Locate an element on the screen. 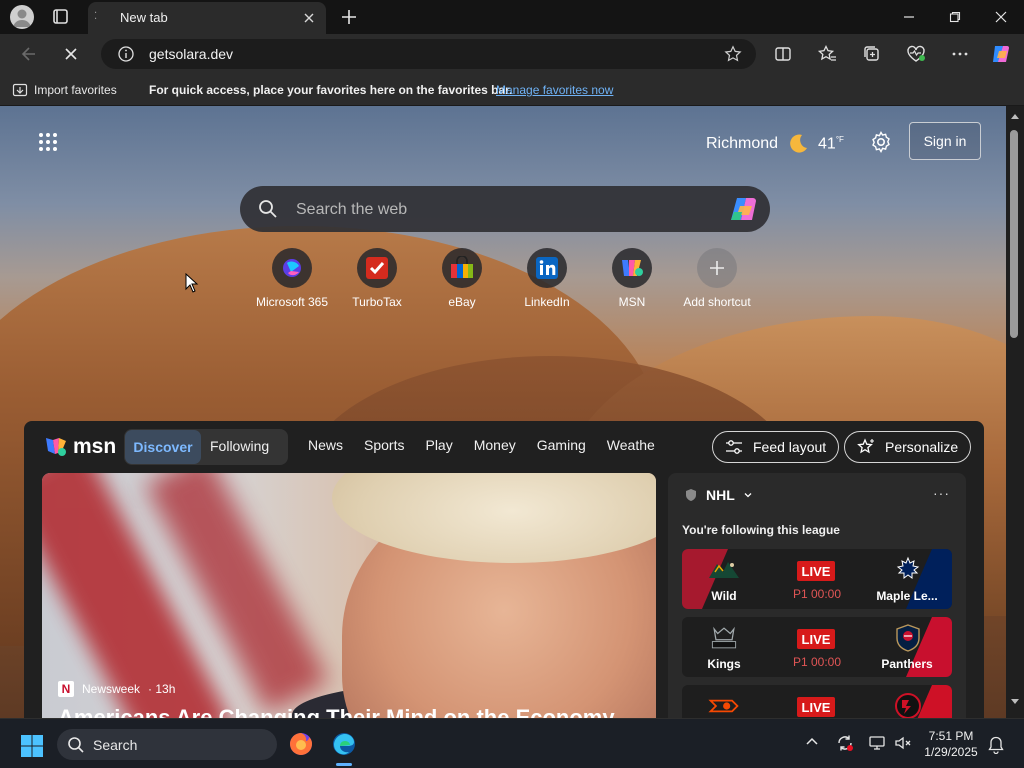  shortcut-label: Add shortcut is located at coordinates (717, 302).